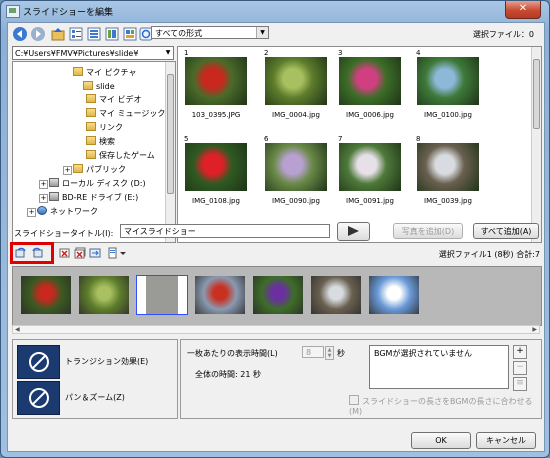  Describe the element at coordinates (210, 32) in the screenshot. I see `file-format-select: すべての形式 ▼` at that location.